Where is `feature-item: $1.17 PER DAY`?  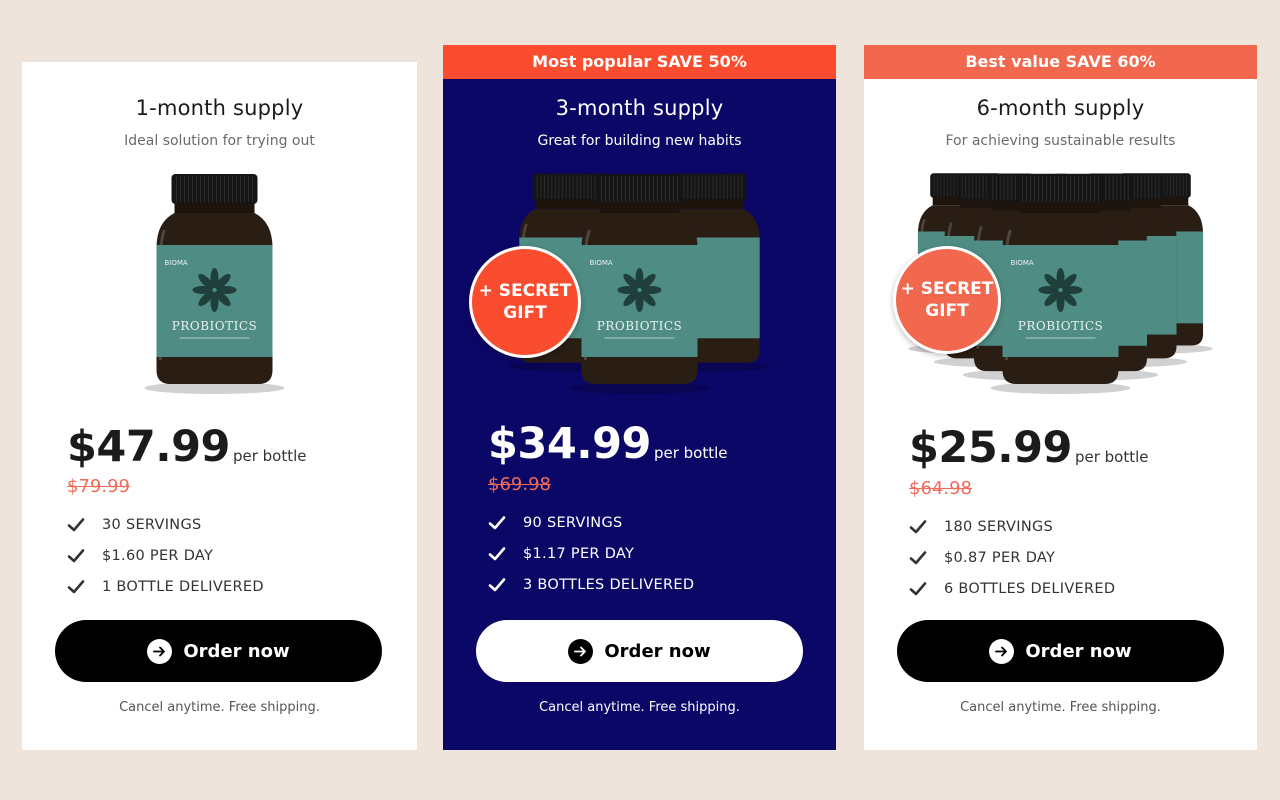 feature-item: $1.17 PER DAY is located at coordinates (591, 553).